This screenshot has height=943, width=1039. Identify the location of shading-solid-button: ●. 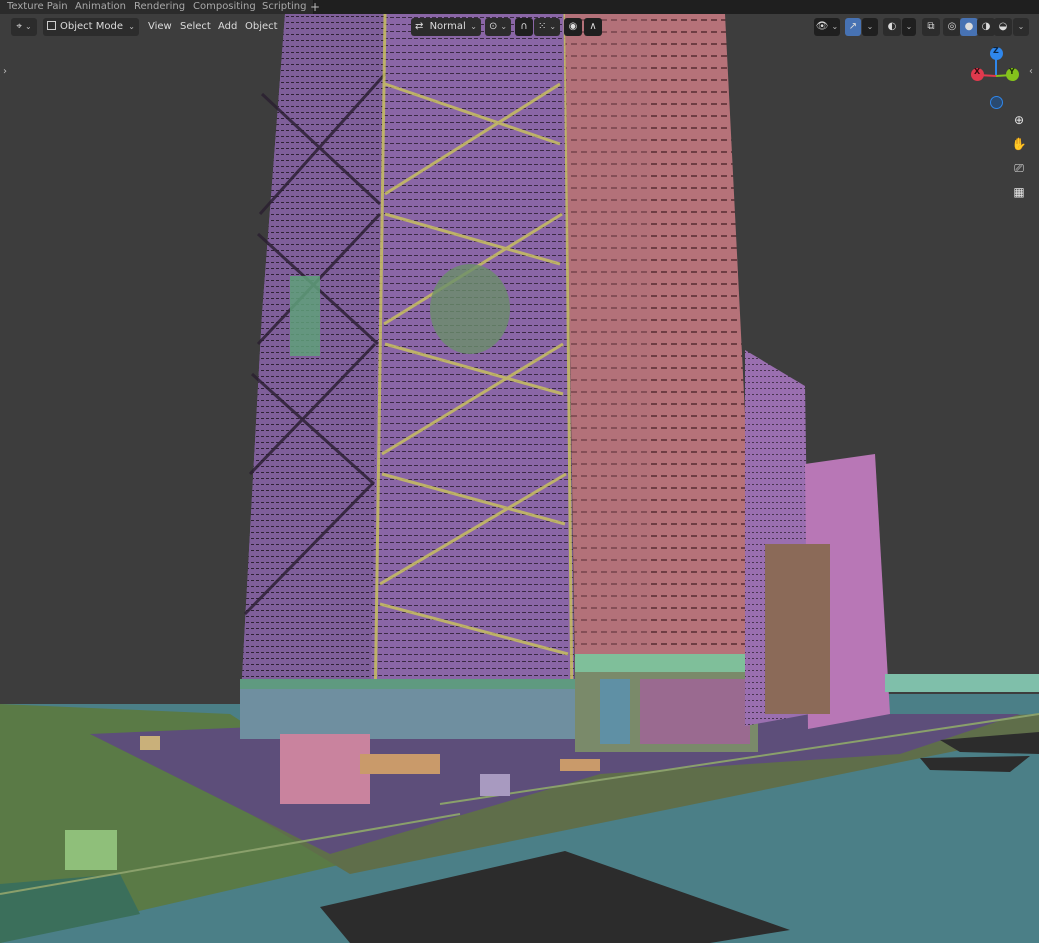
(969, 27).